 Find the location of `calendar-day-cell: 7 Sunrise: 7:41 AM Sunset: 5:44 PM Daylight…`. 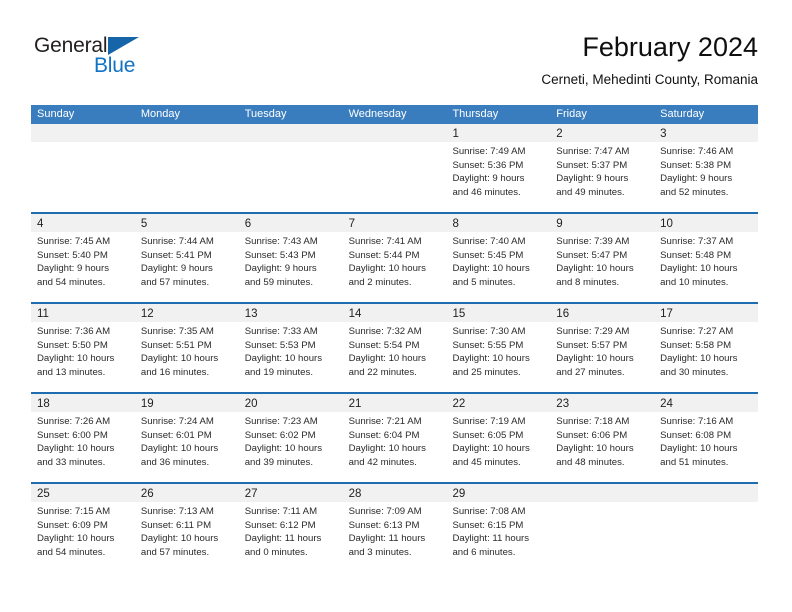

calendar-day-cell: 7 Sunrise: 7:41 AM Sunset: 5:44 PM Daylight… is located at coordinates (394, 258).